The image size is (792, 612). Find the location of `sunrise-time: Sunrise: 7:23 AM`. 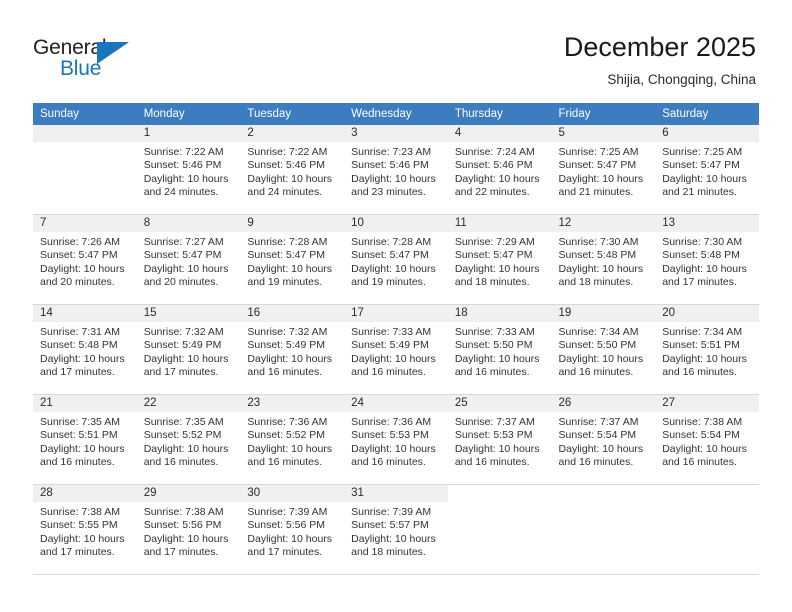

sunrise-time: Sunrise: 7:23 AM is located at coordinates (391, 152).